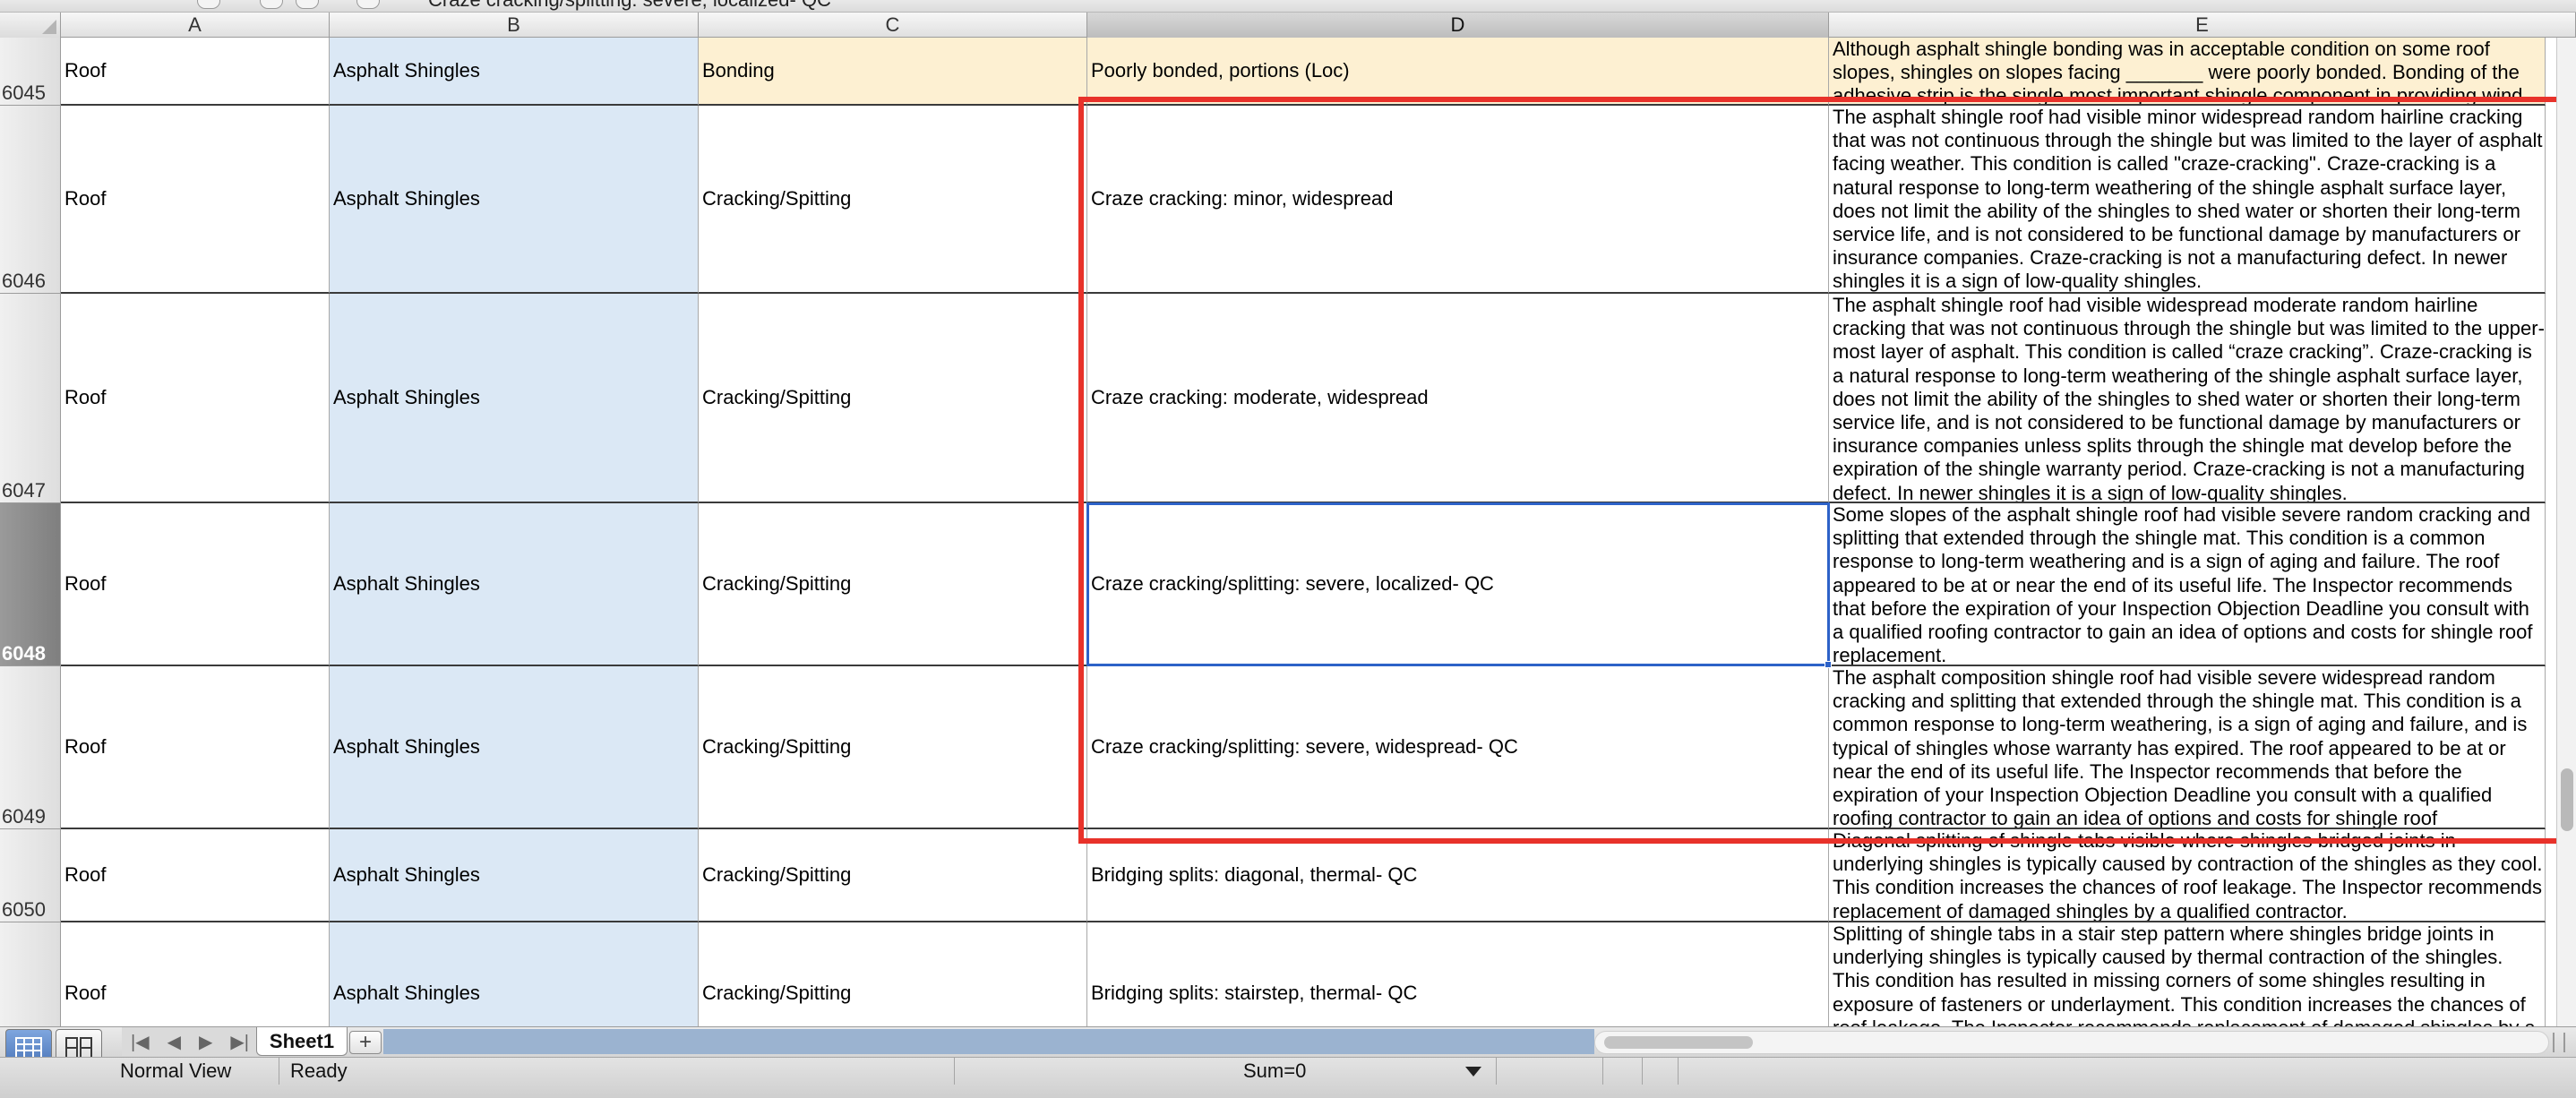 This screenshot has height=1098, width=2576. Describe the element at coordinates (30, 584) in the screenshot. I see `row-number-selected: 6048` at that location.